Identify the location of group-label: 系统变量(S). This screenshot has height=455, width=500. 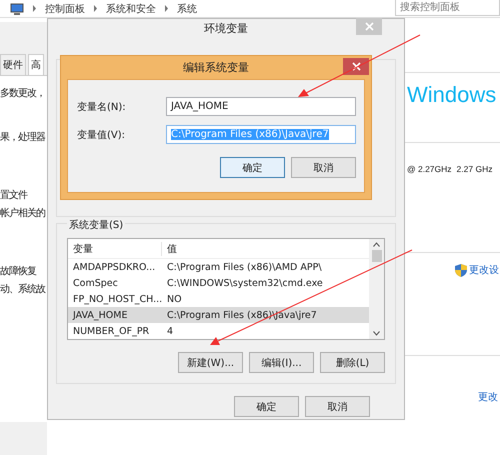
(96, 225).